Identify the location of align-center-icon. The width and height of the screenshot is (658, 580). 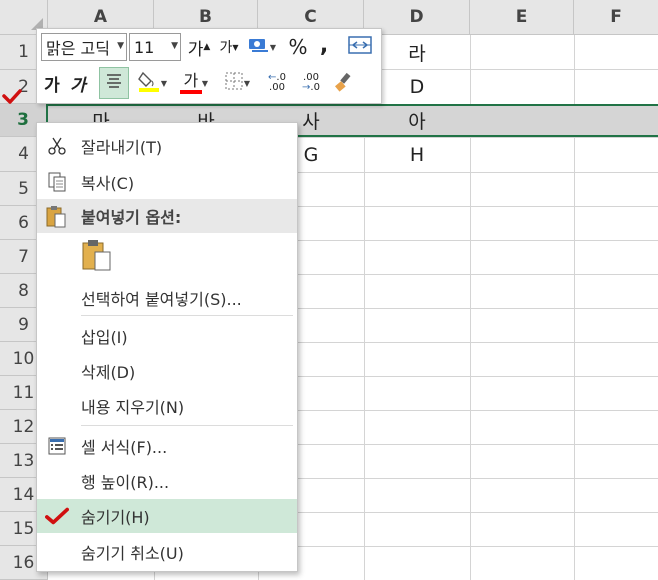
(114, 83).